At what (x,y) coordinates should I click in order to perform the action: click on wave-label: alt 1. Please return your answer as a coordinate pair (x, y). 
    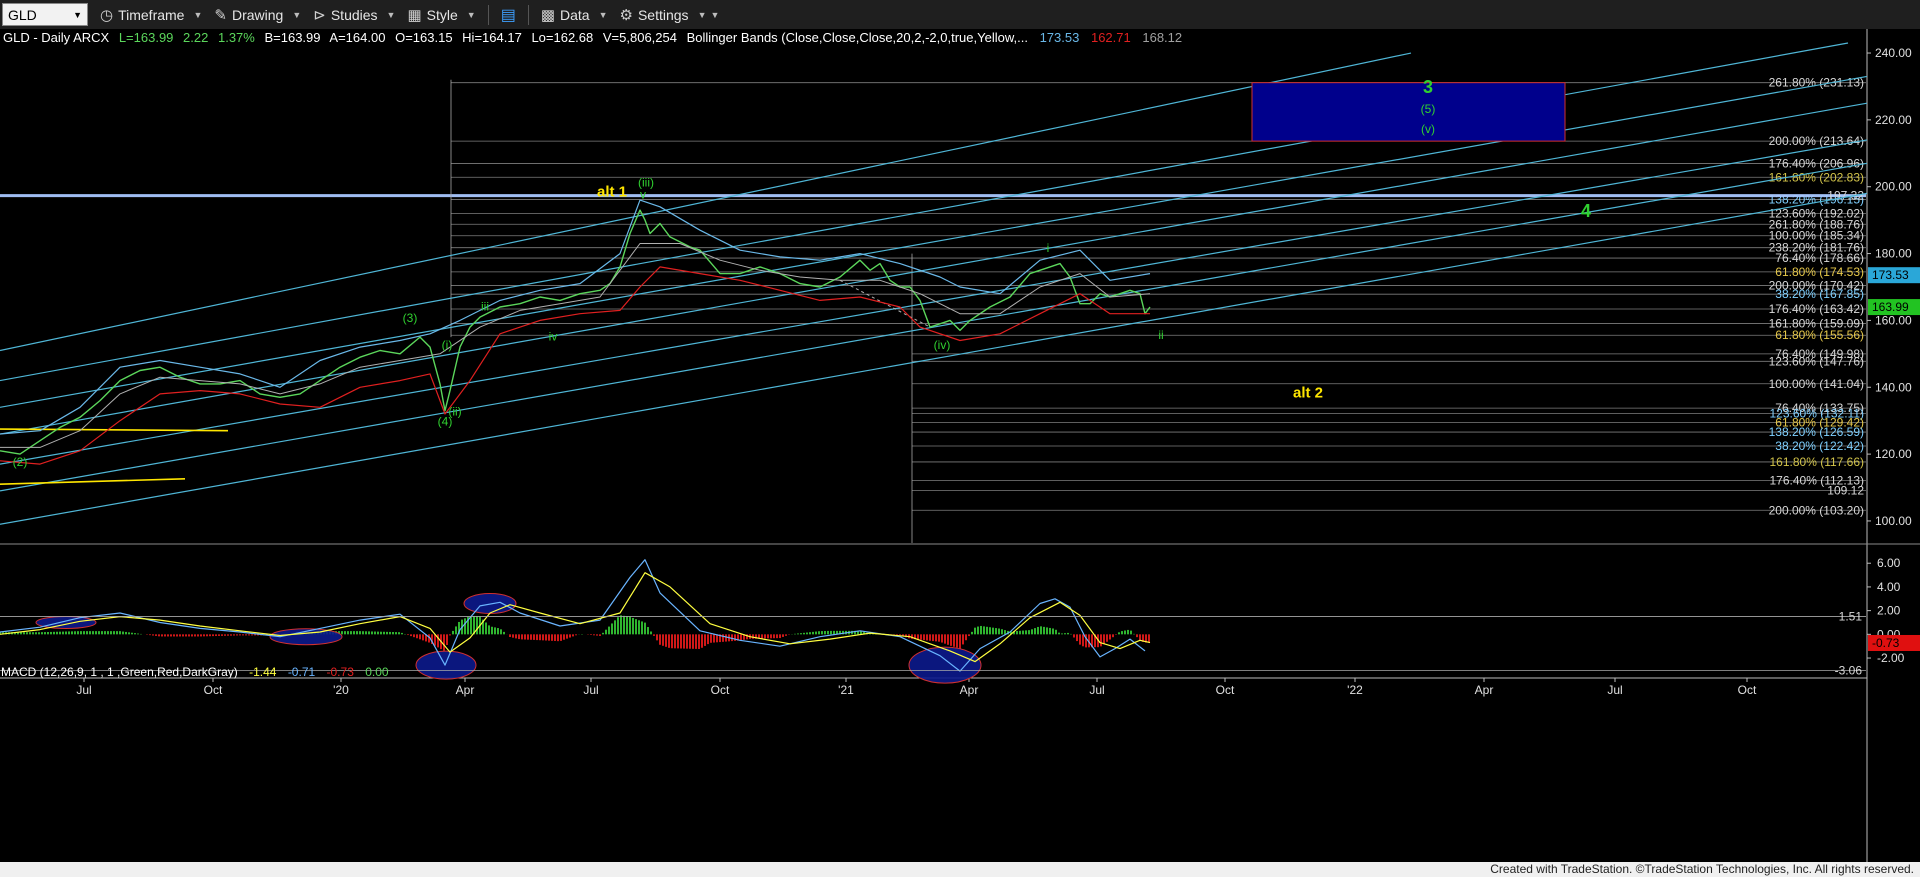
    Looking at the image, I should click on (612, 192).